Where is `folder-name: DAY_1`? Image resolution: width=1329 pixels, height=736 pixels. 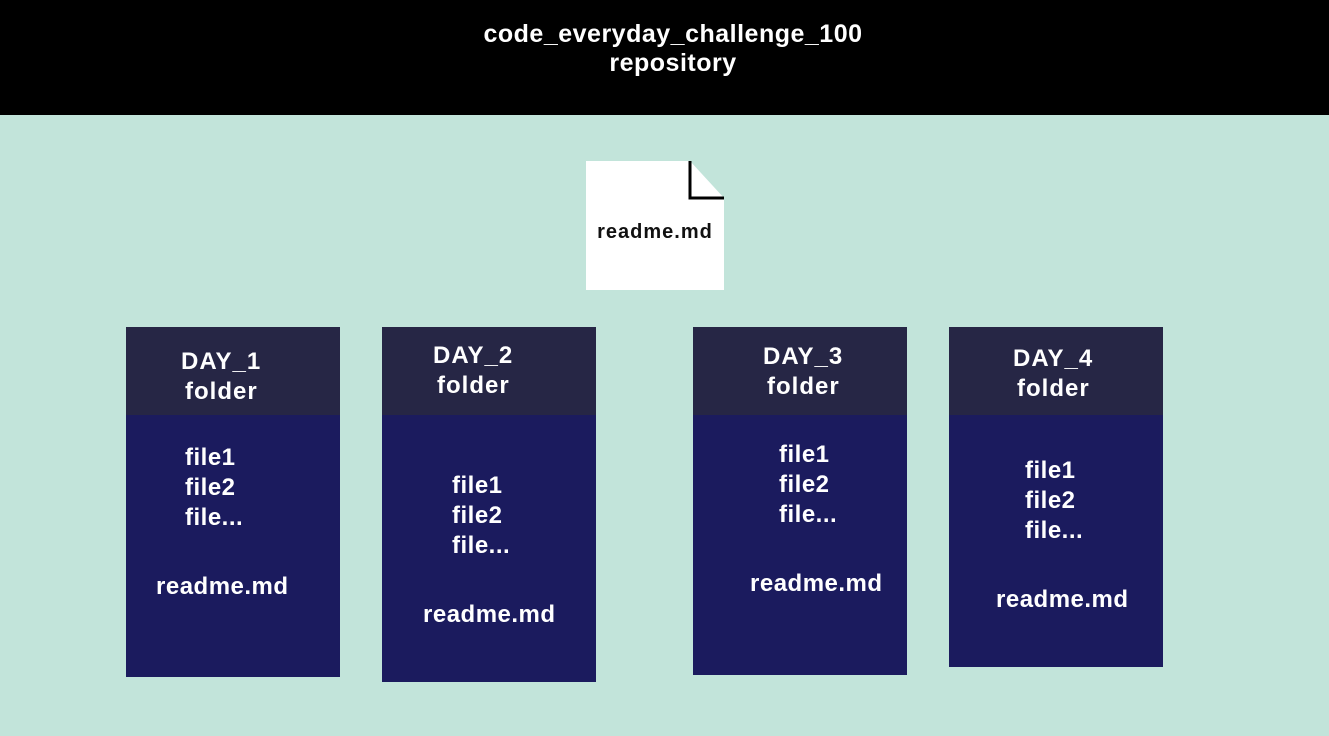 folder-name: DAY_1 is located at coordinates (221, 361).